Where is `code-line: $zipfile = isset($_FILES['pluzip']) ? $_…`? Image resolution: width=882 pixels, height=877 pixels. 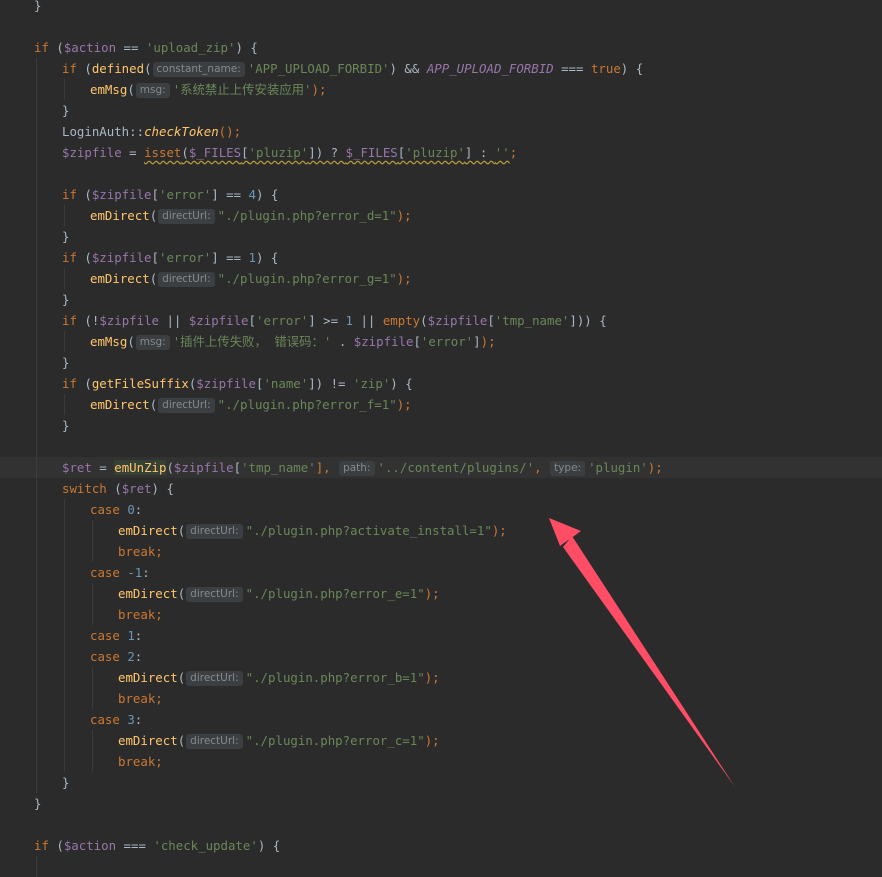 code-line: $zipfile = isset($_FILES['pluzip']) ? $_… is located at coordinates (441, 152).